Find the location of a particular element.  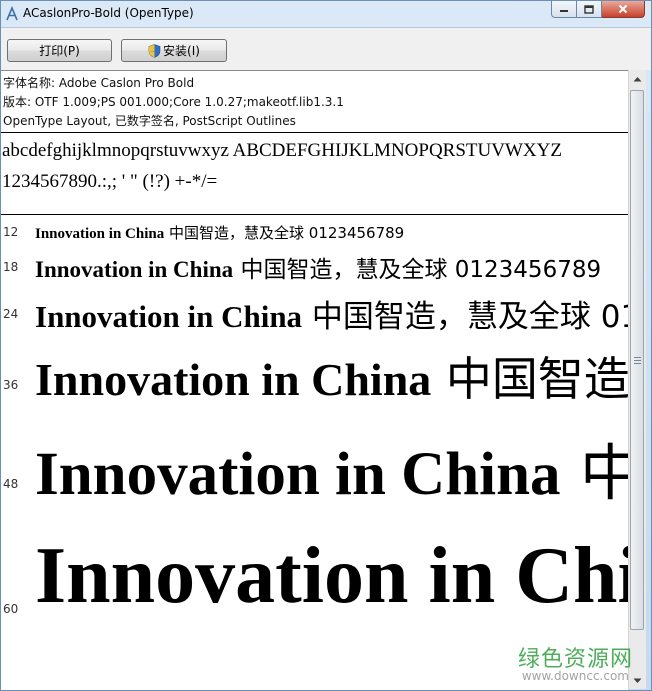

install-button: 安装(I) is located at coordinates (174, 50).